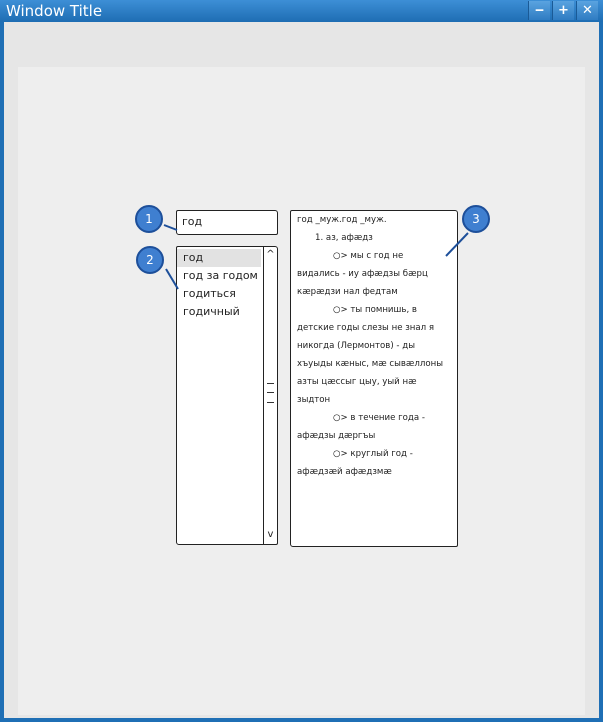 Image resolution: width=603 pixels, height=722 pixels. What do you see at coordinates (476, 219) in the screenshot?
I see `callout-3-badge: 3` at bounding box center [476, 219].